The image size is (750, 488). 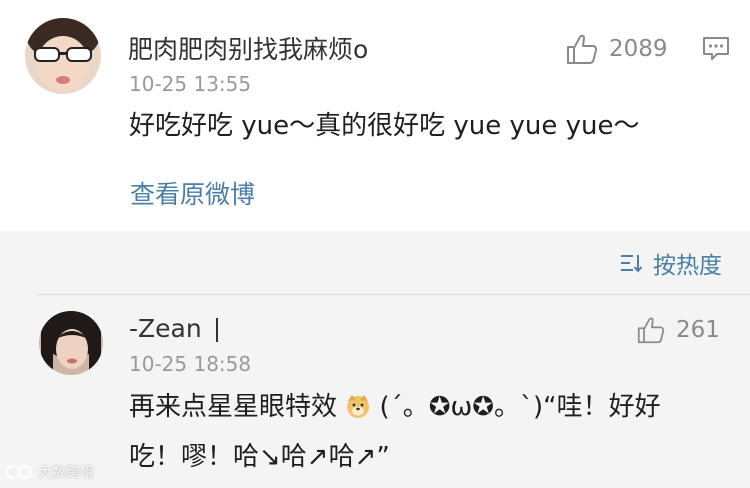 I want to click on sort-icon, so click(x=632, y=264).